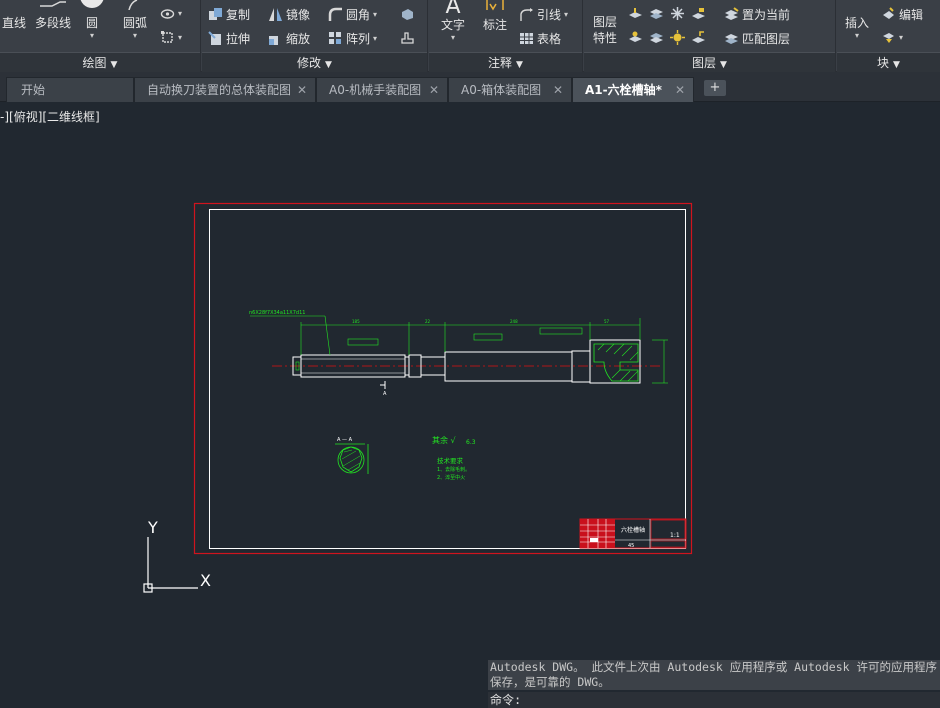 This screenshot has width=940, height=708. Describe the element at coordinates (902, 14) in the screenshot. I see `edit-block-button: 编辑` at that location.